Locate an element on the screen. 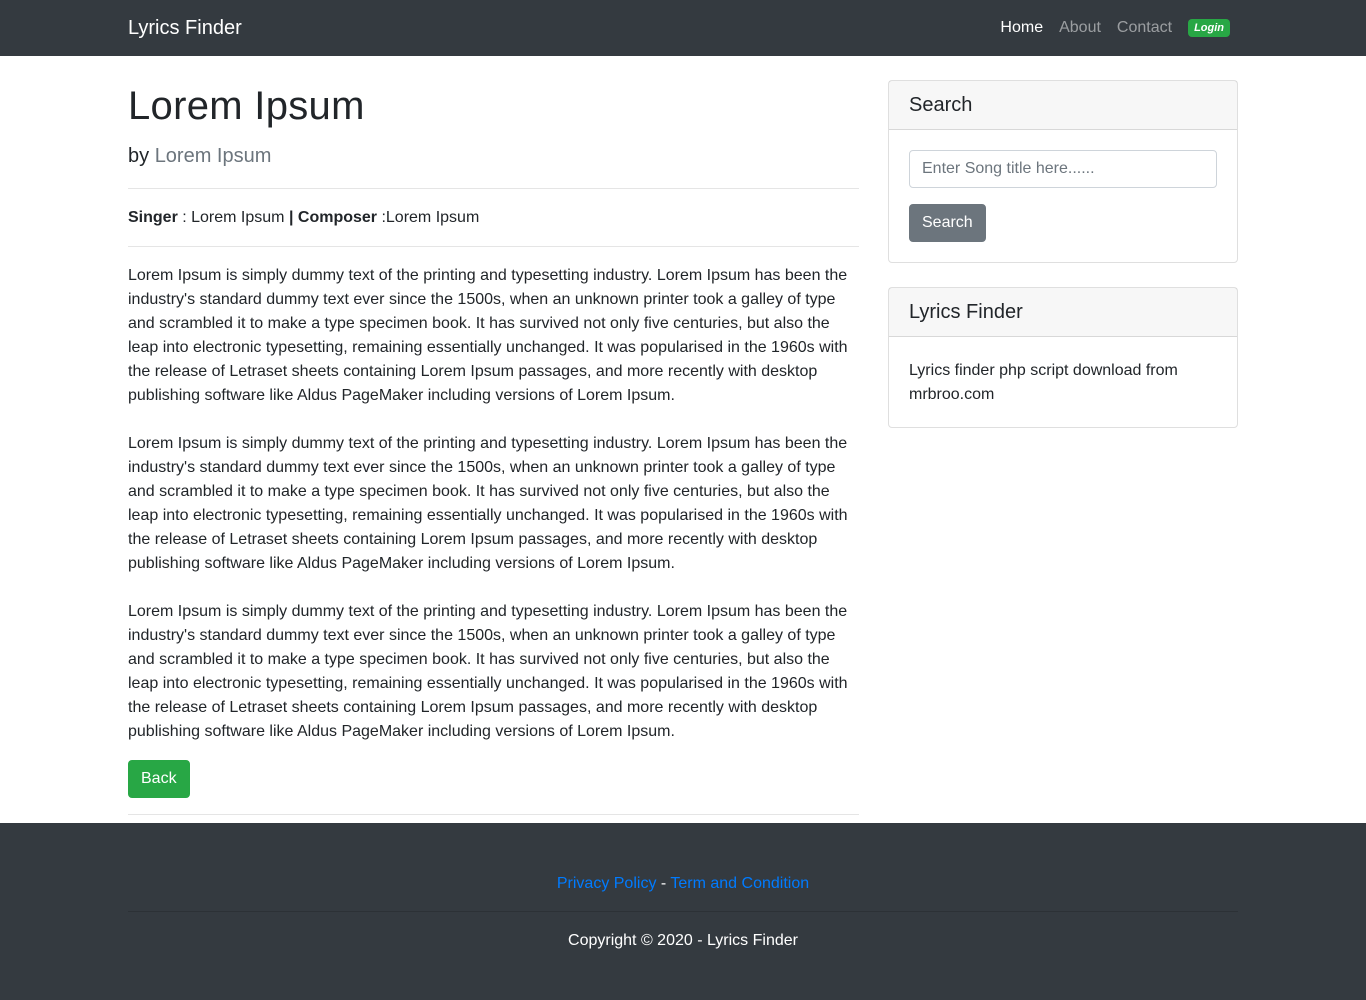 This screenshot has height=1000, width=1366. search-card-title: Search is located at coordinates (1063, 105).